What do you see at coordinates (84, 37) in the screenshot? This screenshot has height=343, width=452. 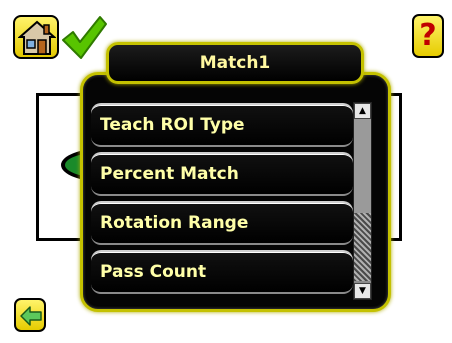 I see `checkmark-icon` at bounding box center [84, 37].